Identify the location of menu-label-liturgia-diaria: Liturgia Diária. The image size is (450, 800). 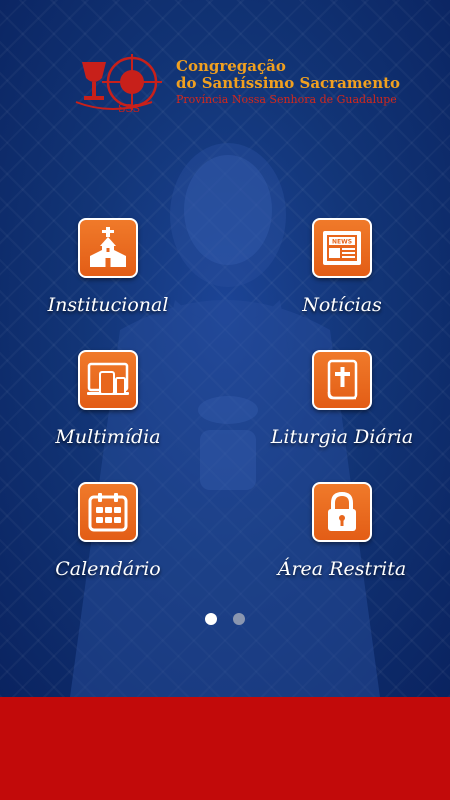
(342, 437).